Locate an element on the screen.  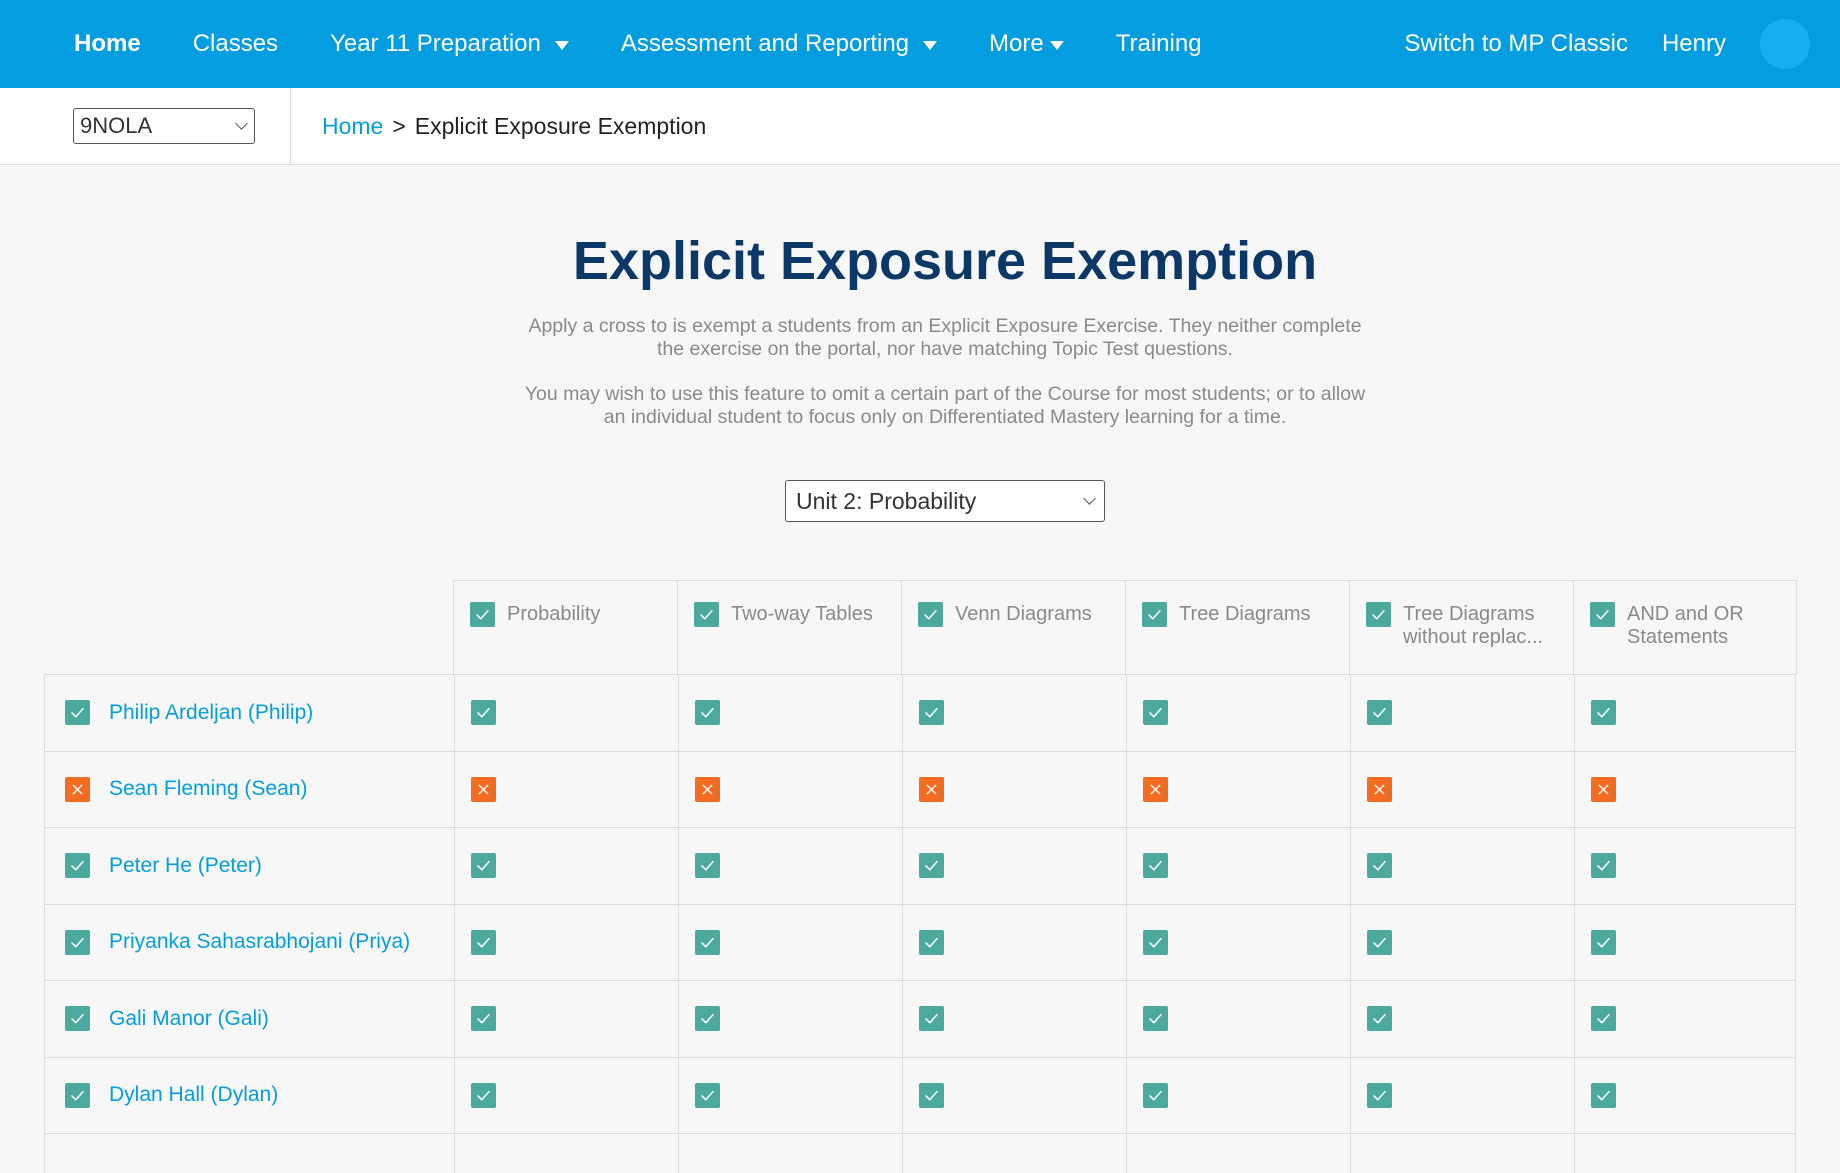
nav-classes: Classes is located at coordinates (235, 44).